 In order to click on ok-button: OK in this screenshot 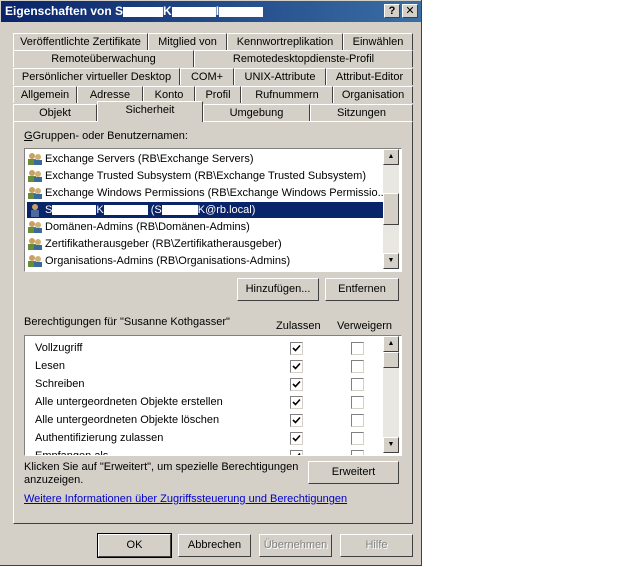, I will do `click(134, 545)`.